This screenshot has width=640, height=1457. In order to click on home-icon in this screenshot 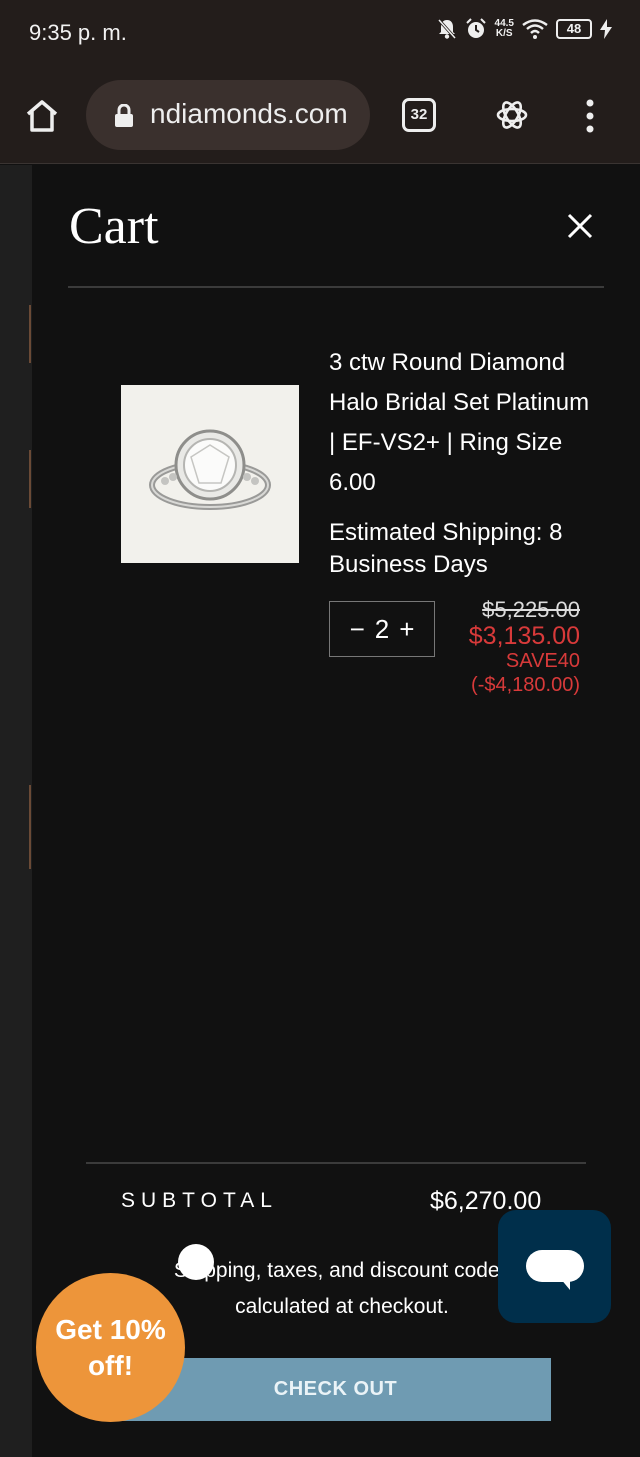, I will do `click(42, 116)`.